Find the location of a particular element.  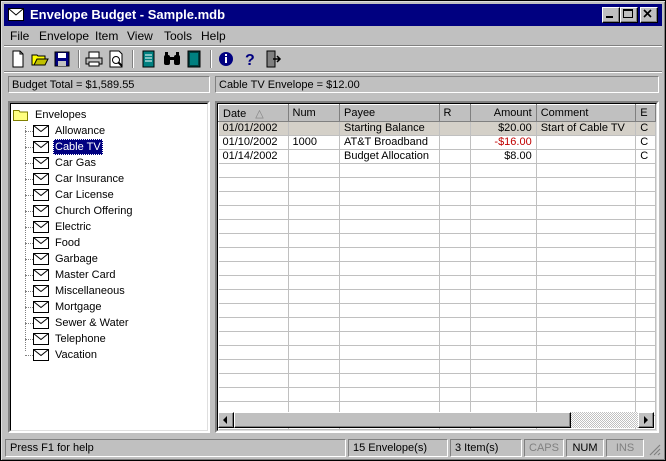

table-cell-date: 01/01/2002 is located at coordinates (253, 128).